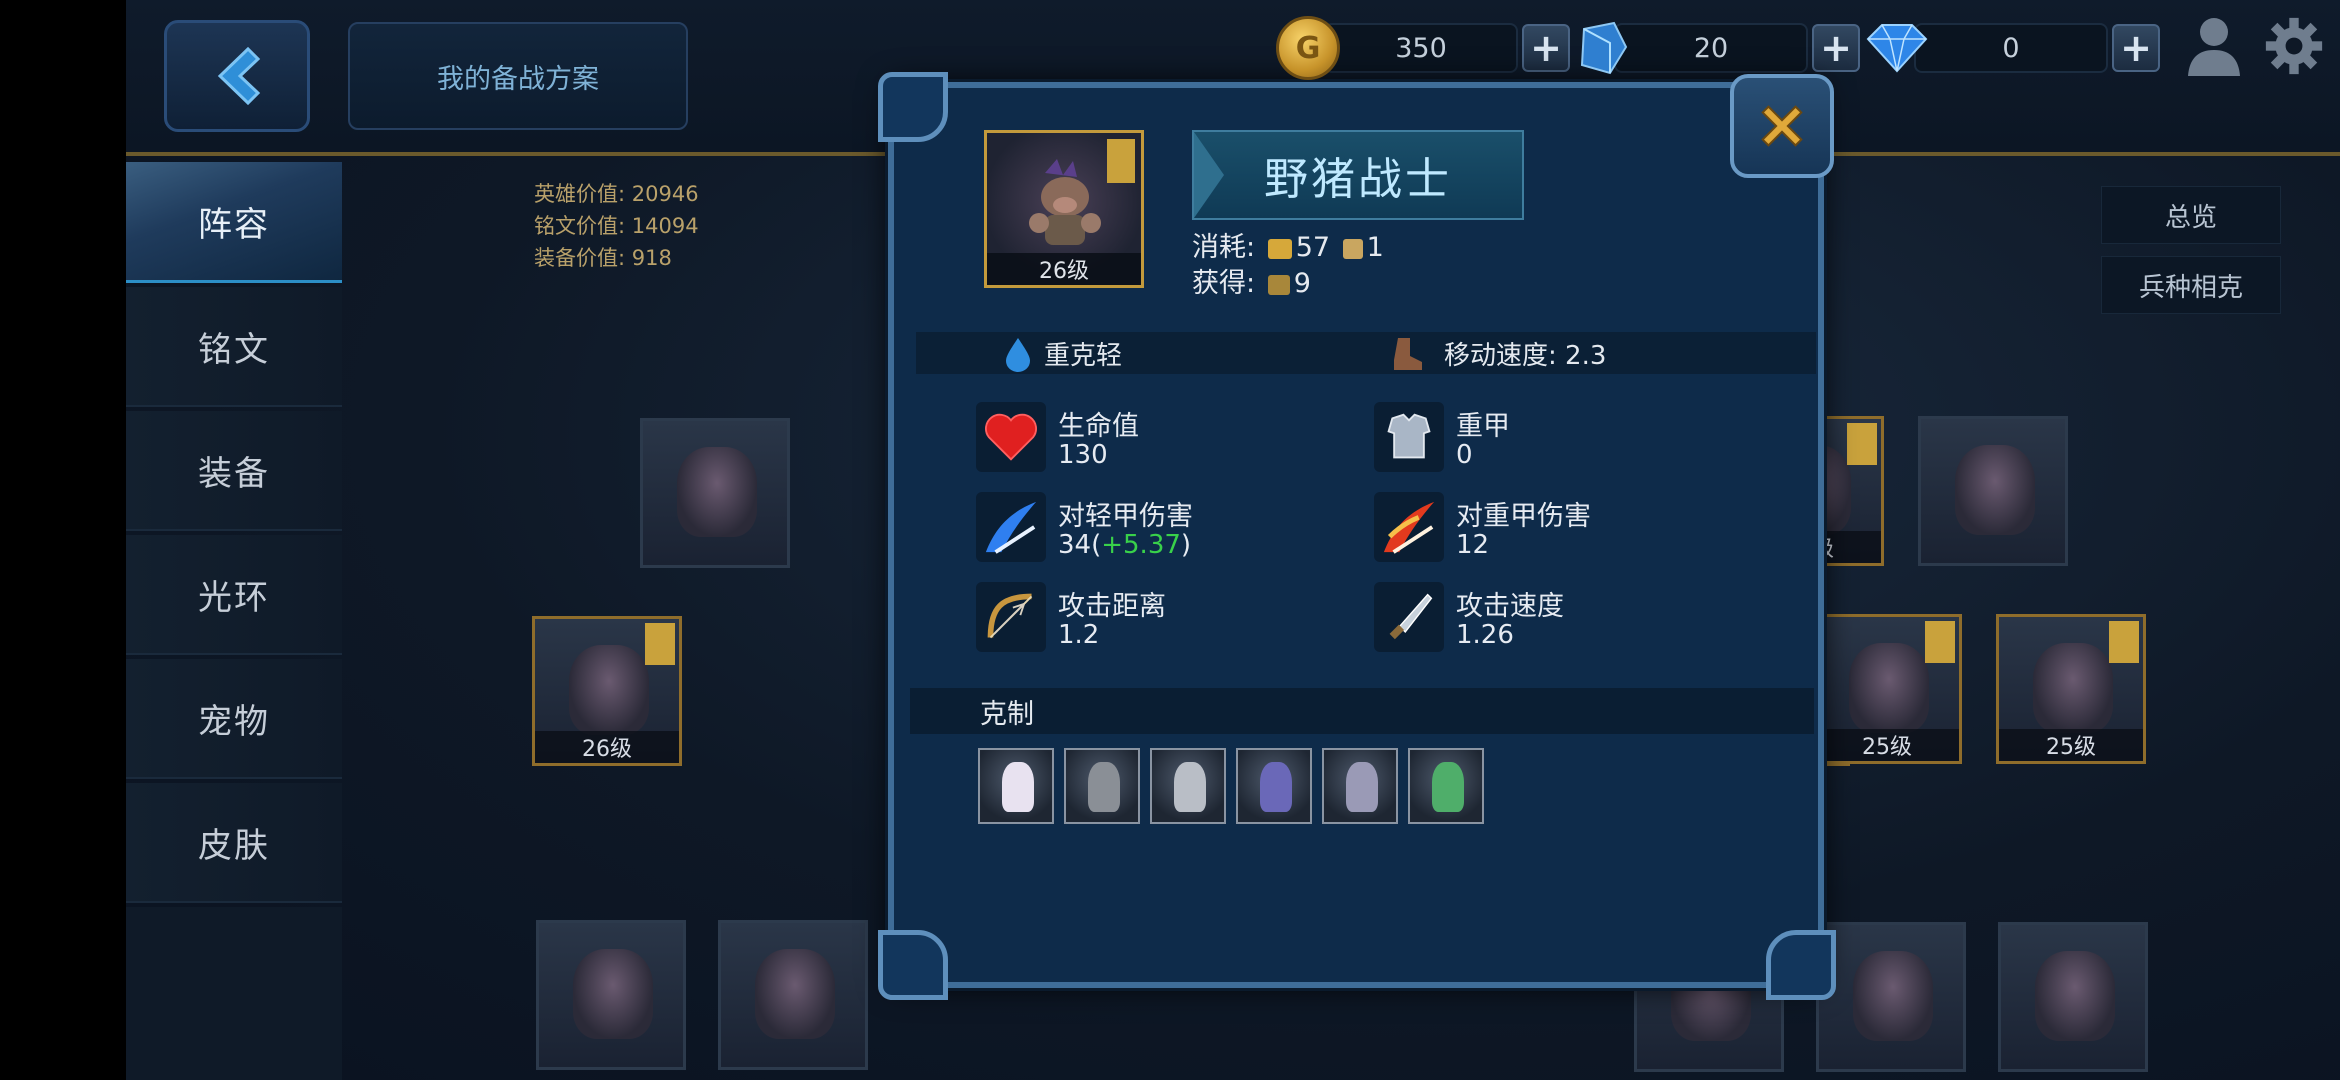 The height and width of the screenshot is (1080, 2340). What do you see at coordinates (2011, 48) in the screenshot?
I see `diamond-amount: 0` at bounding box center [2011, 48].